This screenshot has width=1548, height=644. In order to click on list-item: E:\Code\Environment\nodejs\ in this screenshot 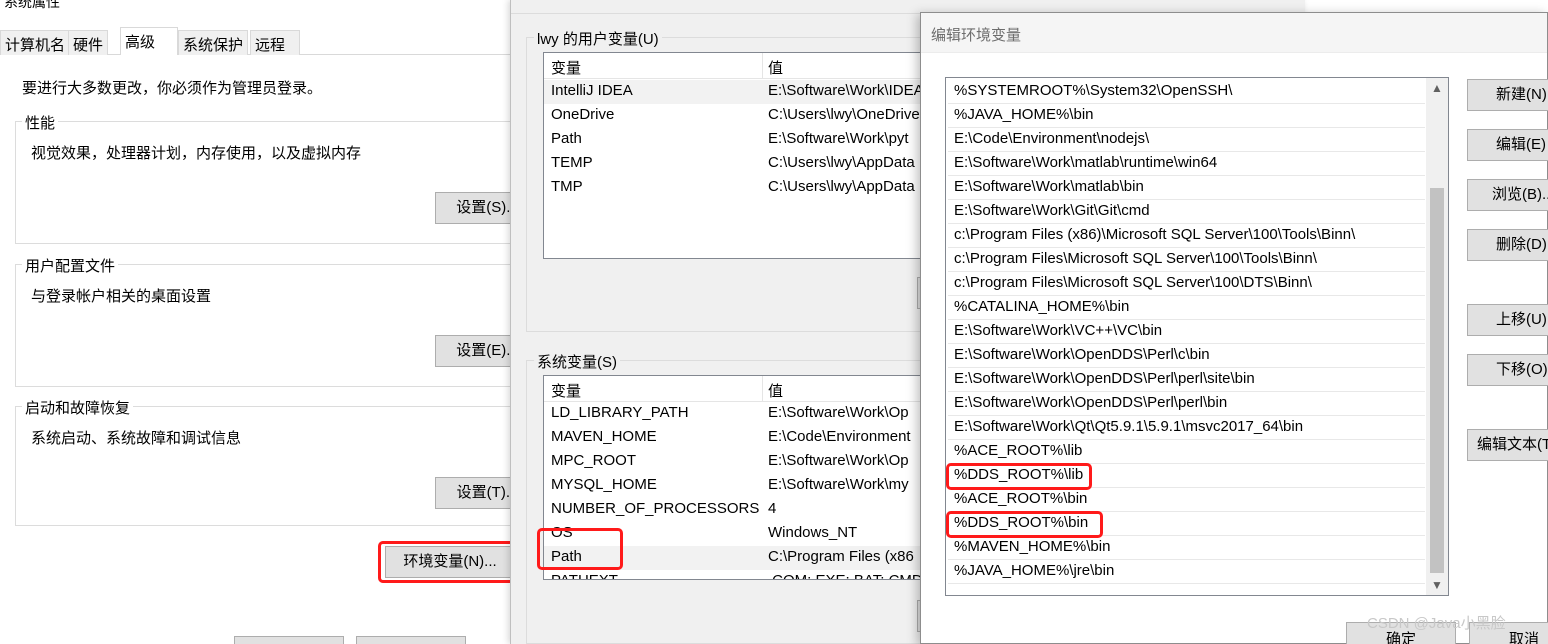, I will do `click(1186, 140)`.